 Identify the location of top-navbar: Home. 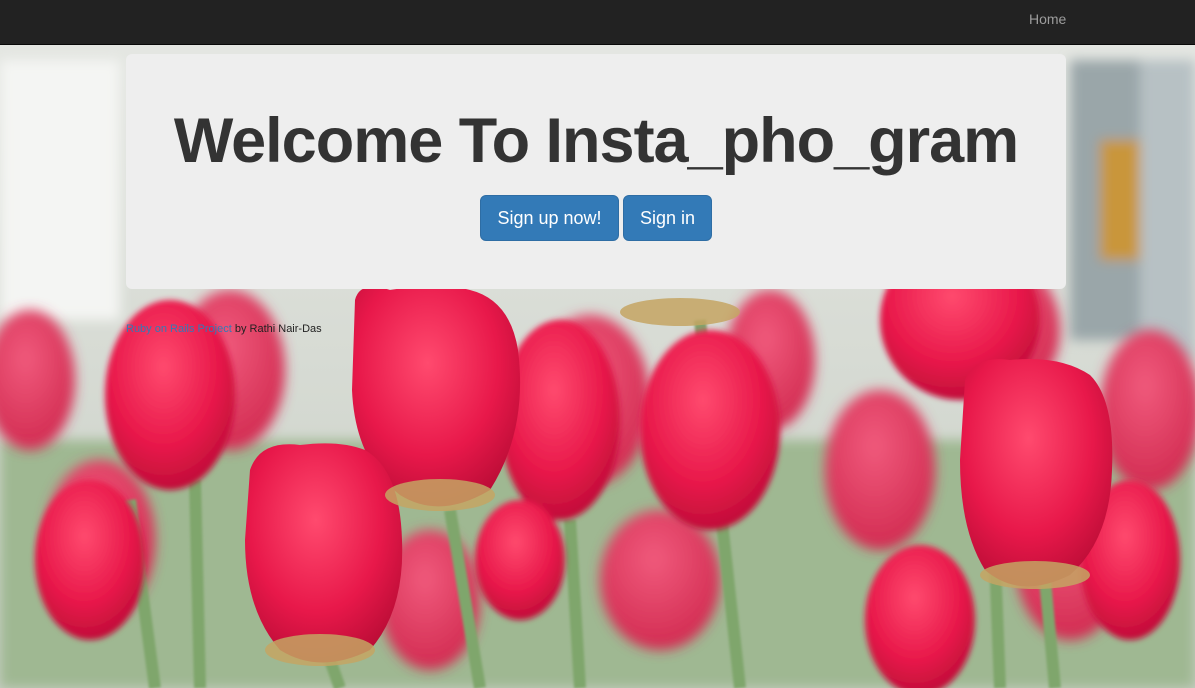
(597, 22).